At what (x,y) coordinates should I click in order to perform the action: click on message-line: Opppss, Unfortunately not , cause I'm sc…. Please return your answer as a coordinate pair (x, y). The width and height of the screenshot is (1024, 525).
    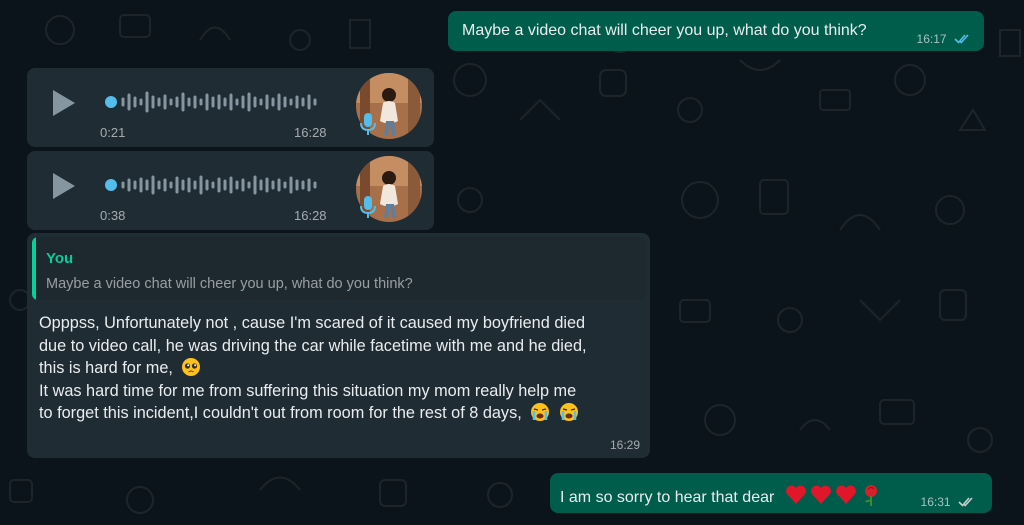
    Looking at the image, I should click on (312, 323).